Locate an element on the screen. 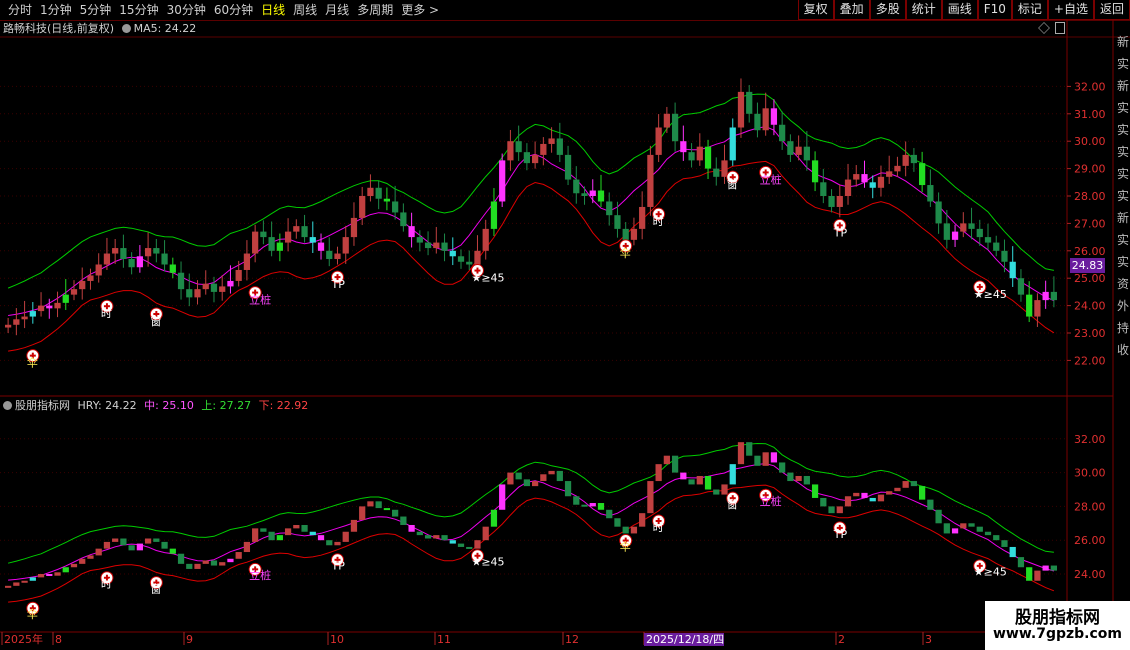 Image resolution: width=1130 pixels, height=650 pixels. period-tab-9: 多周期 is located at coordinates (375, 10).